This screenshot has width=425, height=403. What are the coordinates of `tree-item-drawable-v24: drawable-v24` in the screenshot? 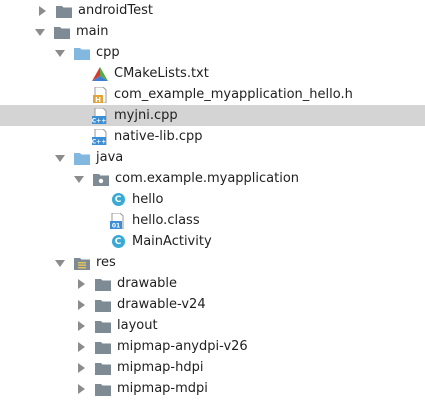 It's located at (212, 304).